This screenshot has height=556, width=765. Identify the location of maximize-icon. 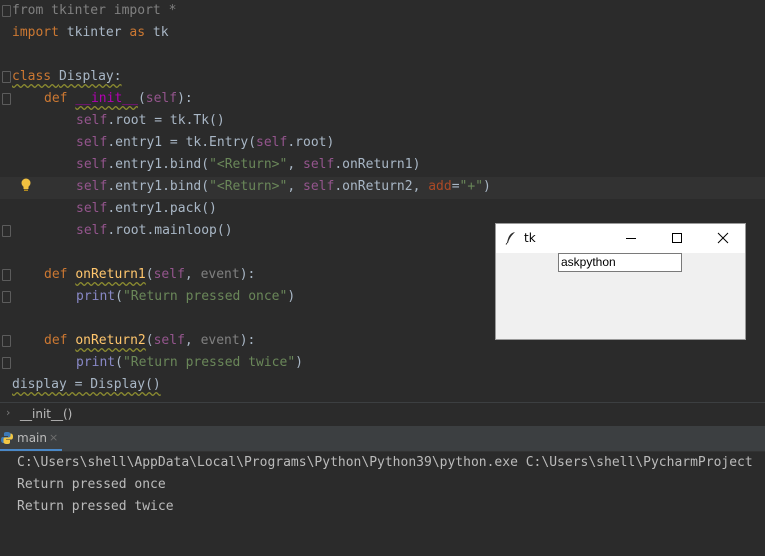
(677, 238).